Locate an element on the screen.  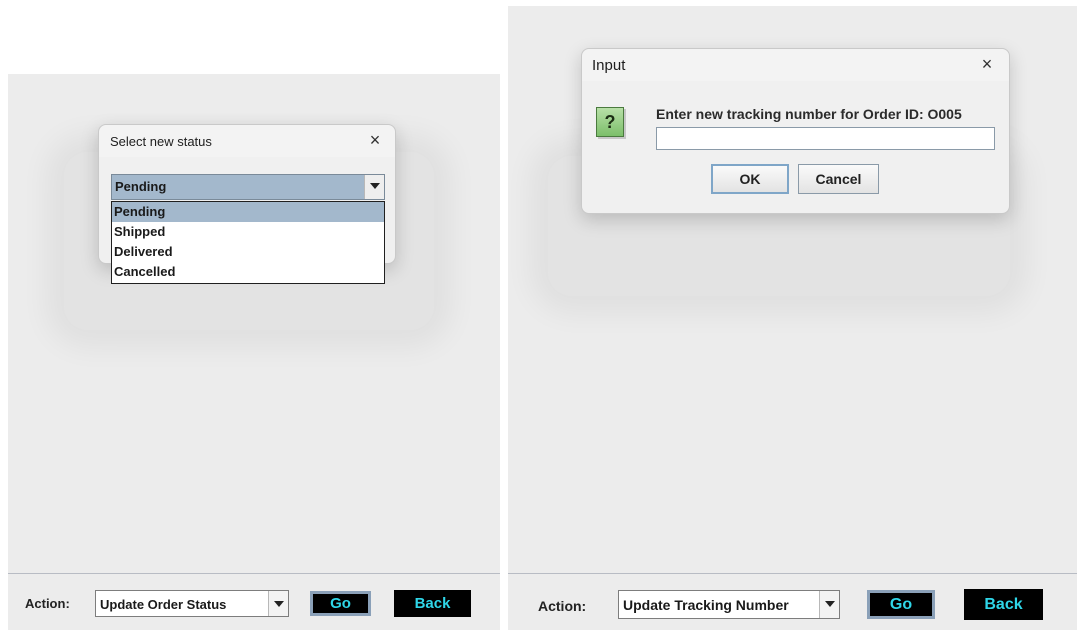
action-combo-value: Update Order Status is located at coordinates (163, 604).